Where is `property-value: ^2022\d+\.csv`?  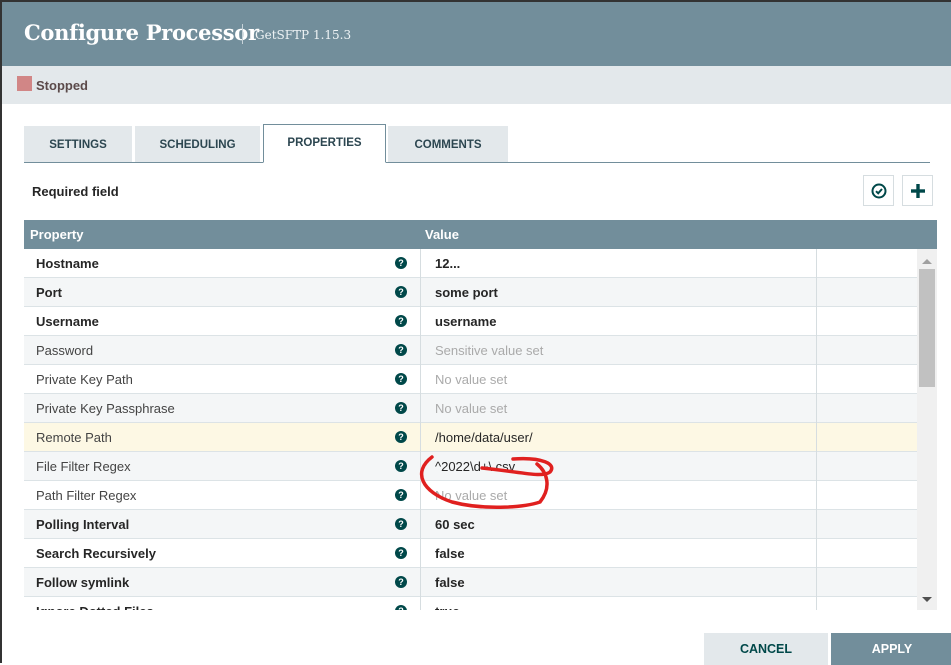 property-value: ^2022\d+\.csv is located at coordinates (475, 466).